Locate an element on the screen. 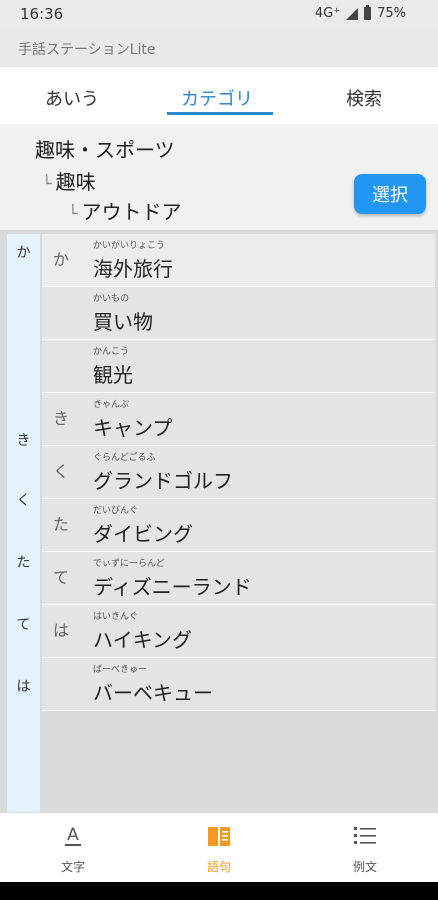  word-text: バーベキュー is located at coordinates (153, 693).